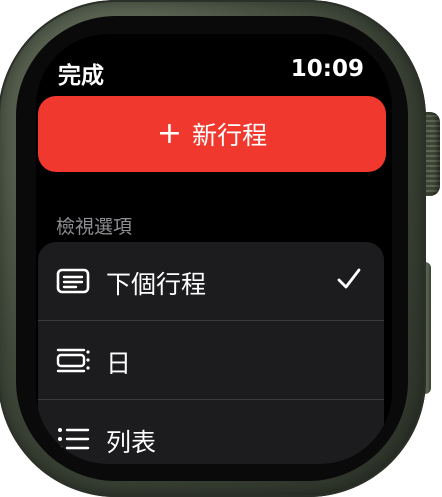 This screenshot has width=442, height=497. What do you see at coordinates (94, 227) in the screenshot?
I see `view-options-header: 檢視選項` at bounding box center [94, 227].